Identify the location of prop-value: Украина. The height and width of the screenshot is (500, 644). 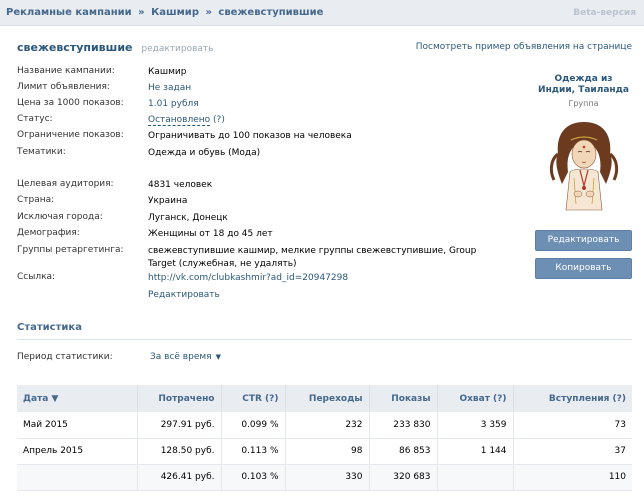
(168, 201).